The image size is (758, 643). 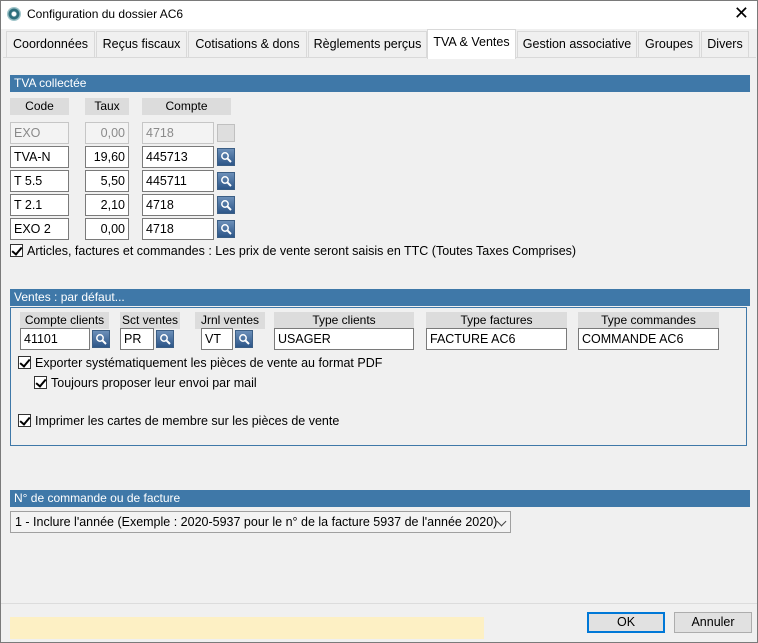 What do you see at coordinates (344, 339) in the screenshot?
I see `type-clients-field: USAGER` at bounding box center [344, 339].